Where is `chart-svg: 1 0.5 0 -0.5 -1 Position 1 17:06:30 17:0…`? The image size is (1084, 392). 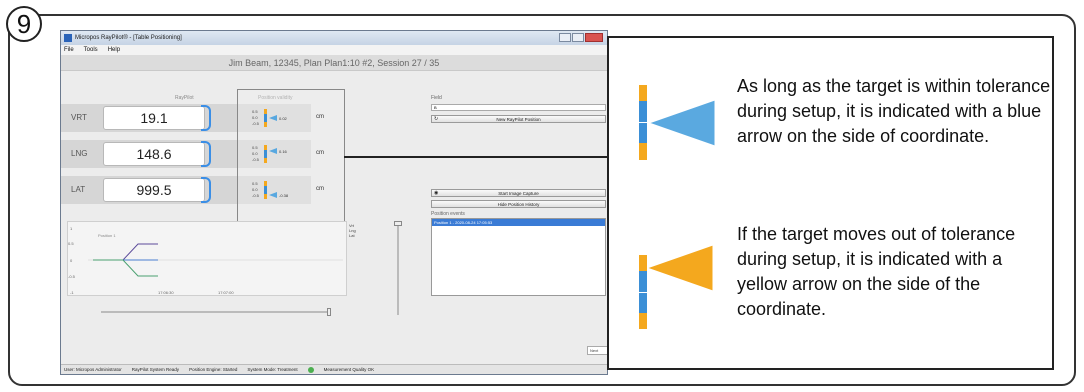
chart-svg: 1 0.5 0 -0.5 -1 Position 1 17:06:30 17:0… is located at coordinates (205, 260).